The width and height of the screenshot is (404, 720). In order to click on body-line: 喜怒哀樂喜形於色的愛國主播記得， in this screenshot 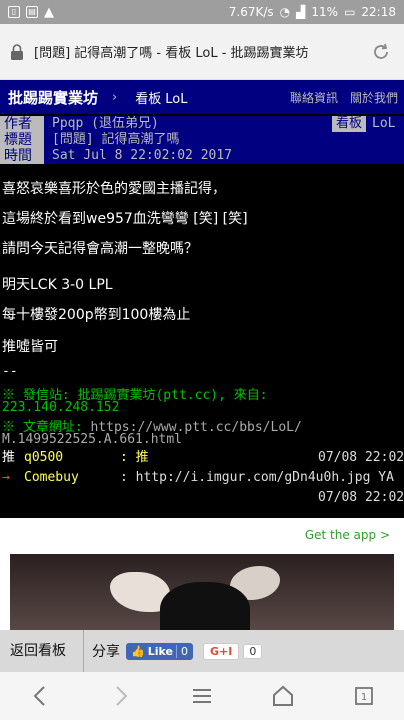, I will do `click(114, 189)`.